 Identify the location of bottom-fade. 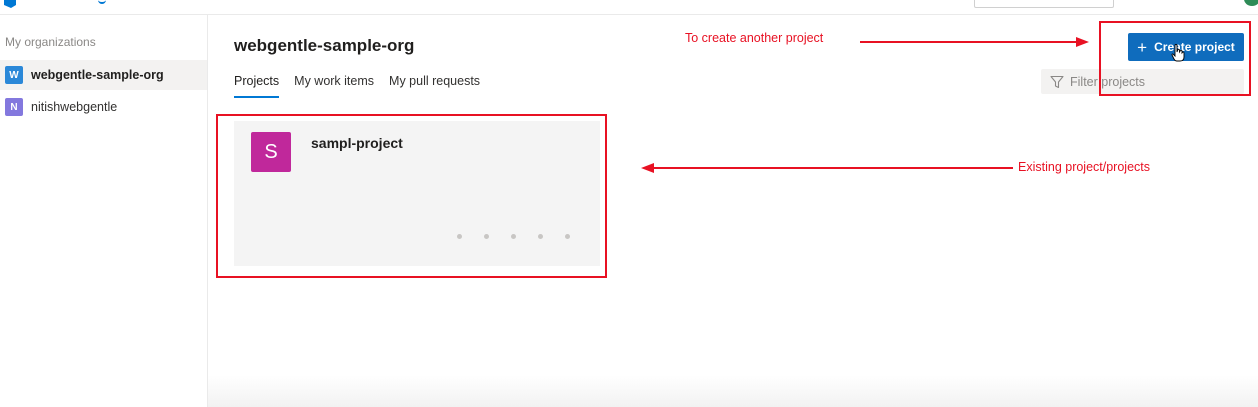
(733, 391).